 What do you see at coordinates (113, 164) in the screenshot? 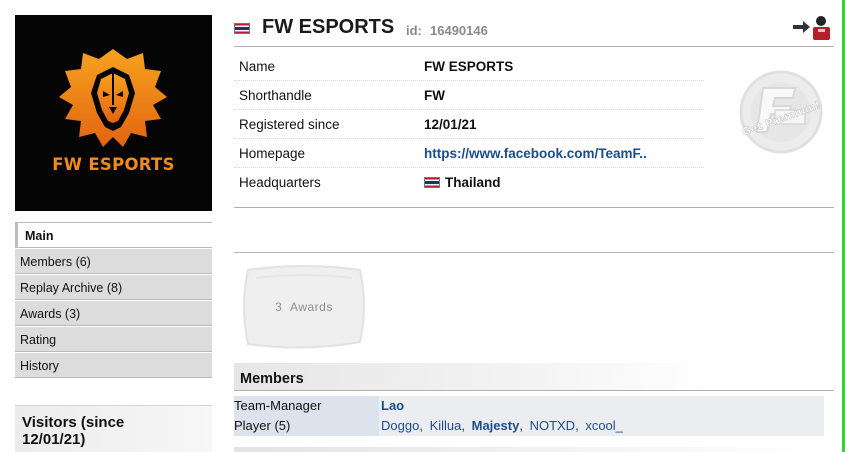
I see `logo-wordmark: FW ESPORTS` at bounding box center [113, 164].